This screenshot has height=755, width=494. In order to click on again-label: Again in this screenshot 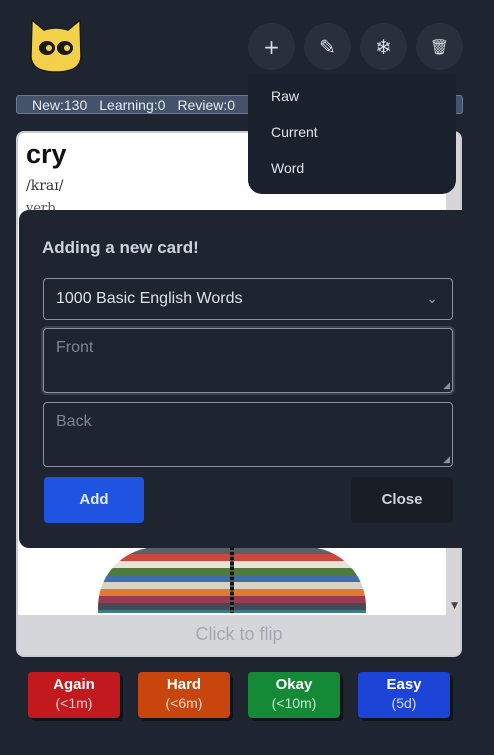, I will do `click(74, 684)`.